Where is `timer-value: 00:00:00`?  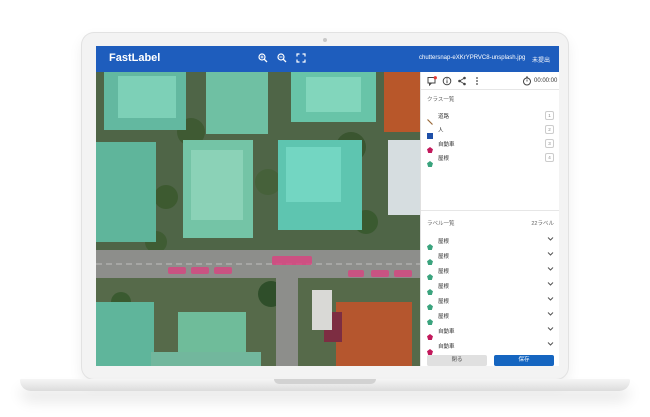
timer-value: 00:00:00 is located at coordinates (546, 81).